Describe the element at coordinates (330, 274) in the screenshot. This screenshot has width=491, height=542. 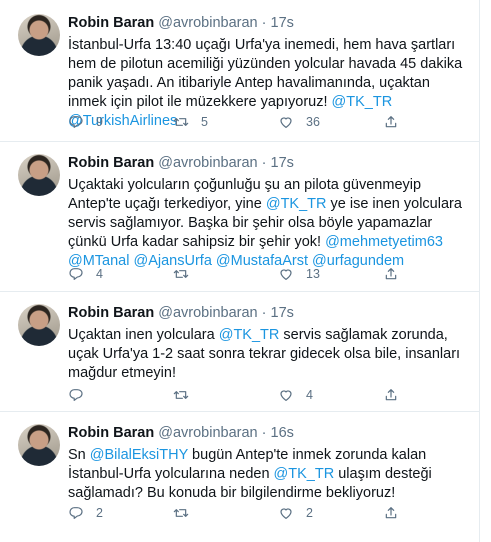
I see `like-button: 13` at that location.